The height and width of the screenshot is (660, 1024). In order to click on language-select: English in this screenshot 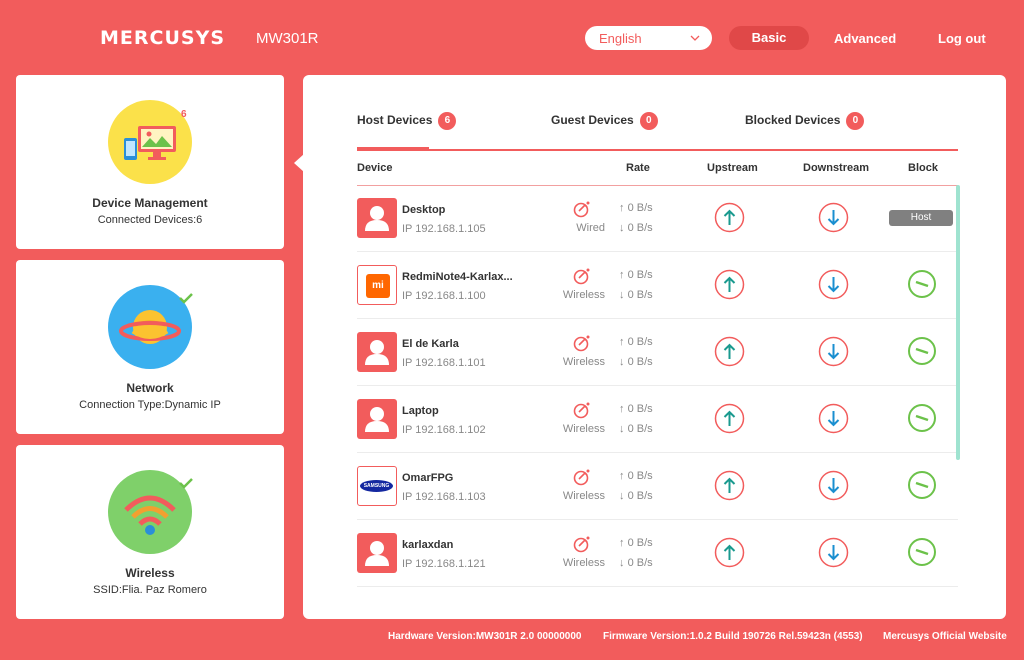, I will do `click(648, 38)`.